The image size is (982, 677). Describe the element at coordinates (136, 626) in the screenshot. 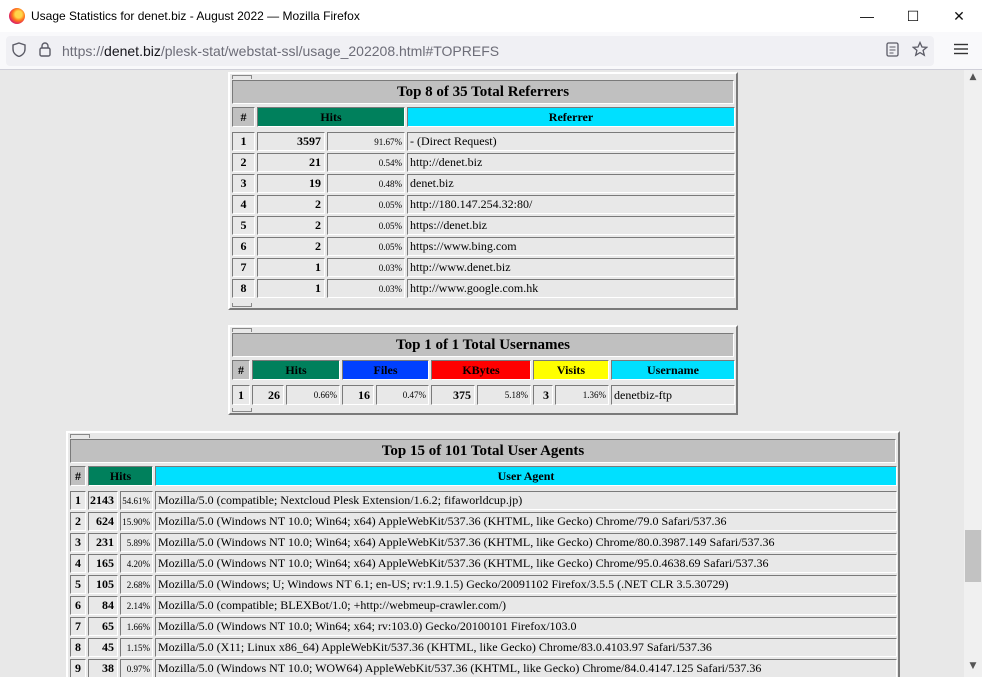

I see `agent-row-pct: 1.66%` at that location.